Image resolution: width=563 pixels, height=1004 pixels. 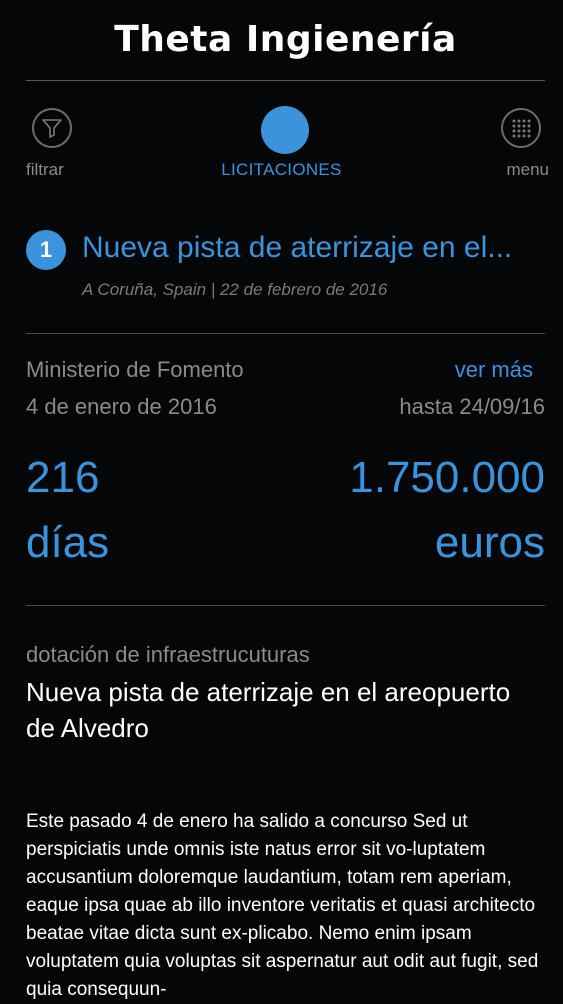 I want to click on organization-row: Ministerio de Fomento ver más, so click(x=285, y=370).